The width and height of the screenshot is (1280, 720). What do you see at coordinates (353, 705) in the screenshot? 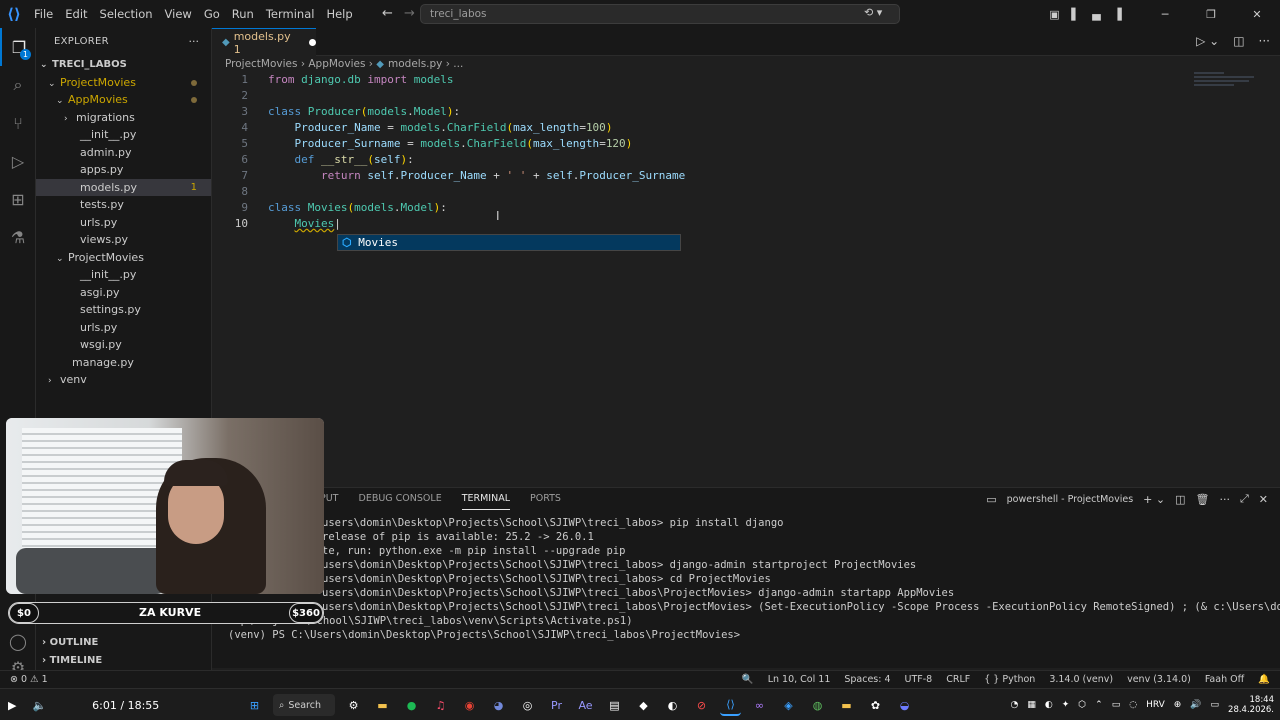
I see `settings-icon: ⚙` at bounding box center [353, 705].